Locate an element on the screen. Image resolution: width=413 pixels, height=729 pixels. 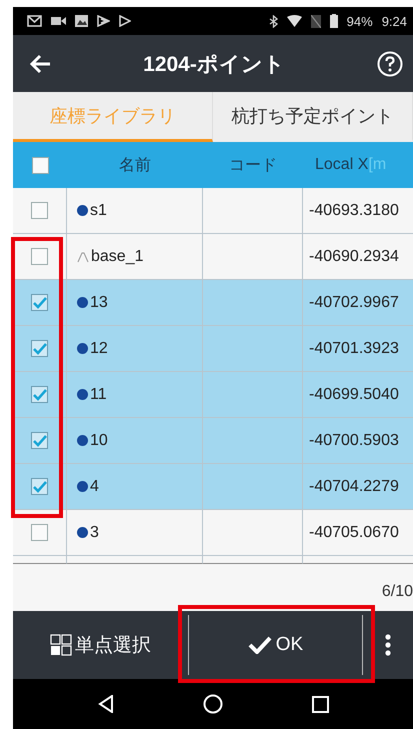
check-icon is located at coordinates (260, 645).